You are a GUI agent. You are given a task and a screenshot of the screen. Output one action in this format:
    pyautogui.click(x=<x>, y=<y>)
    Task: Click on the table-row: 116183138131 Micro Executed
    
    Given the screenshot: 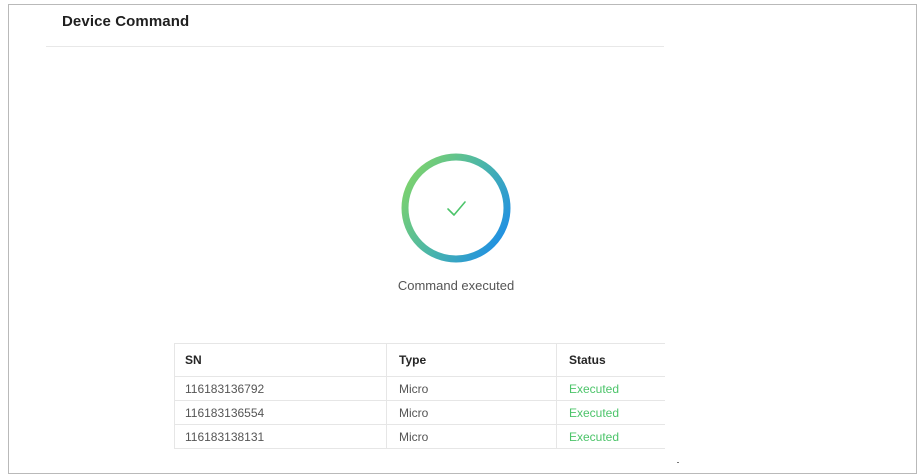 What is the action you would take?
    pyautogui.click(x=419, y=436)
    